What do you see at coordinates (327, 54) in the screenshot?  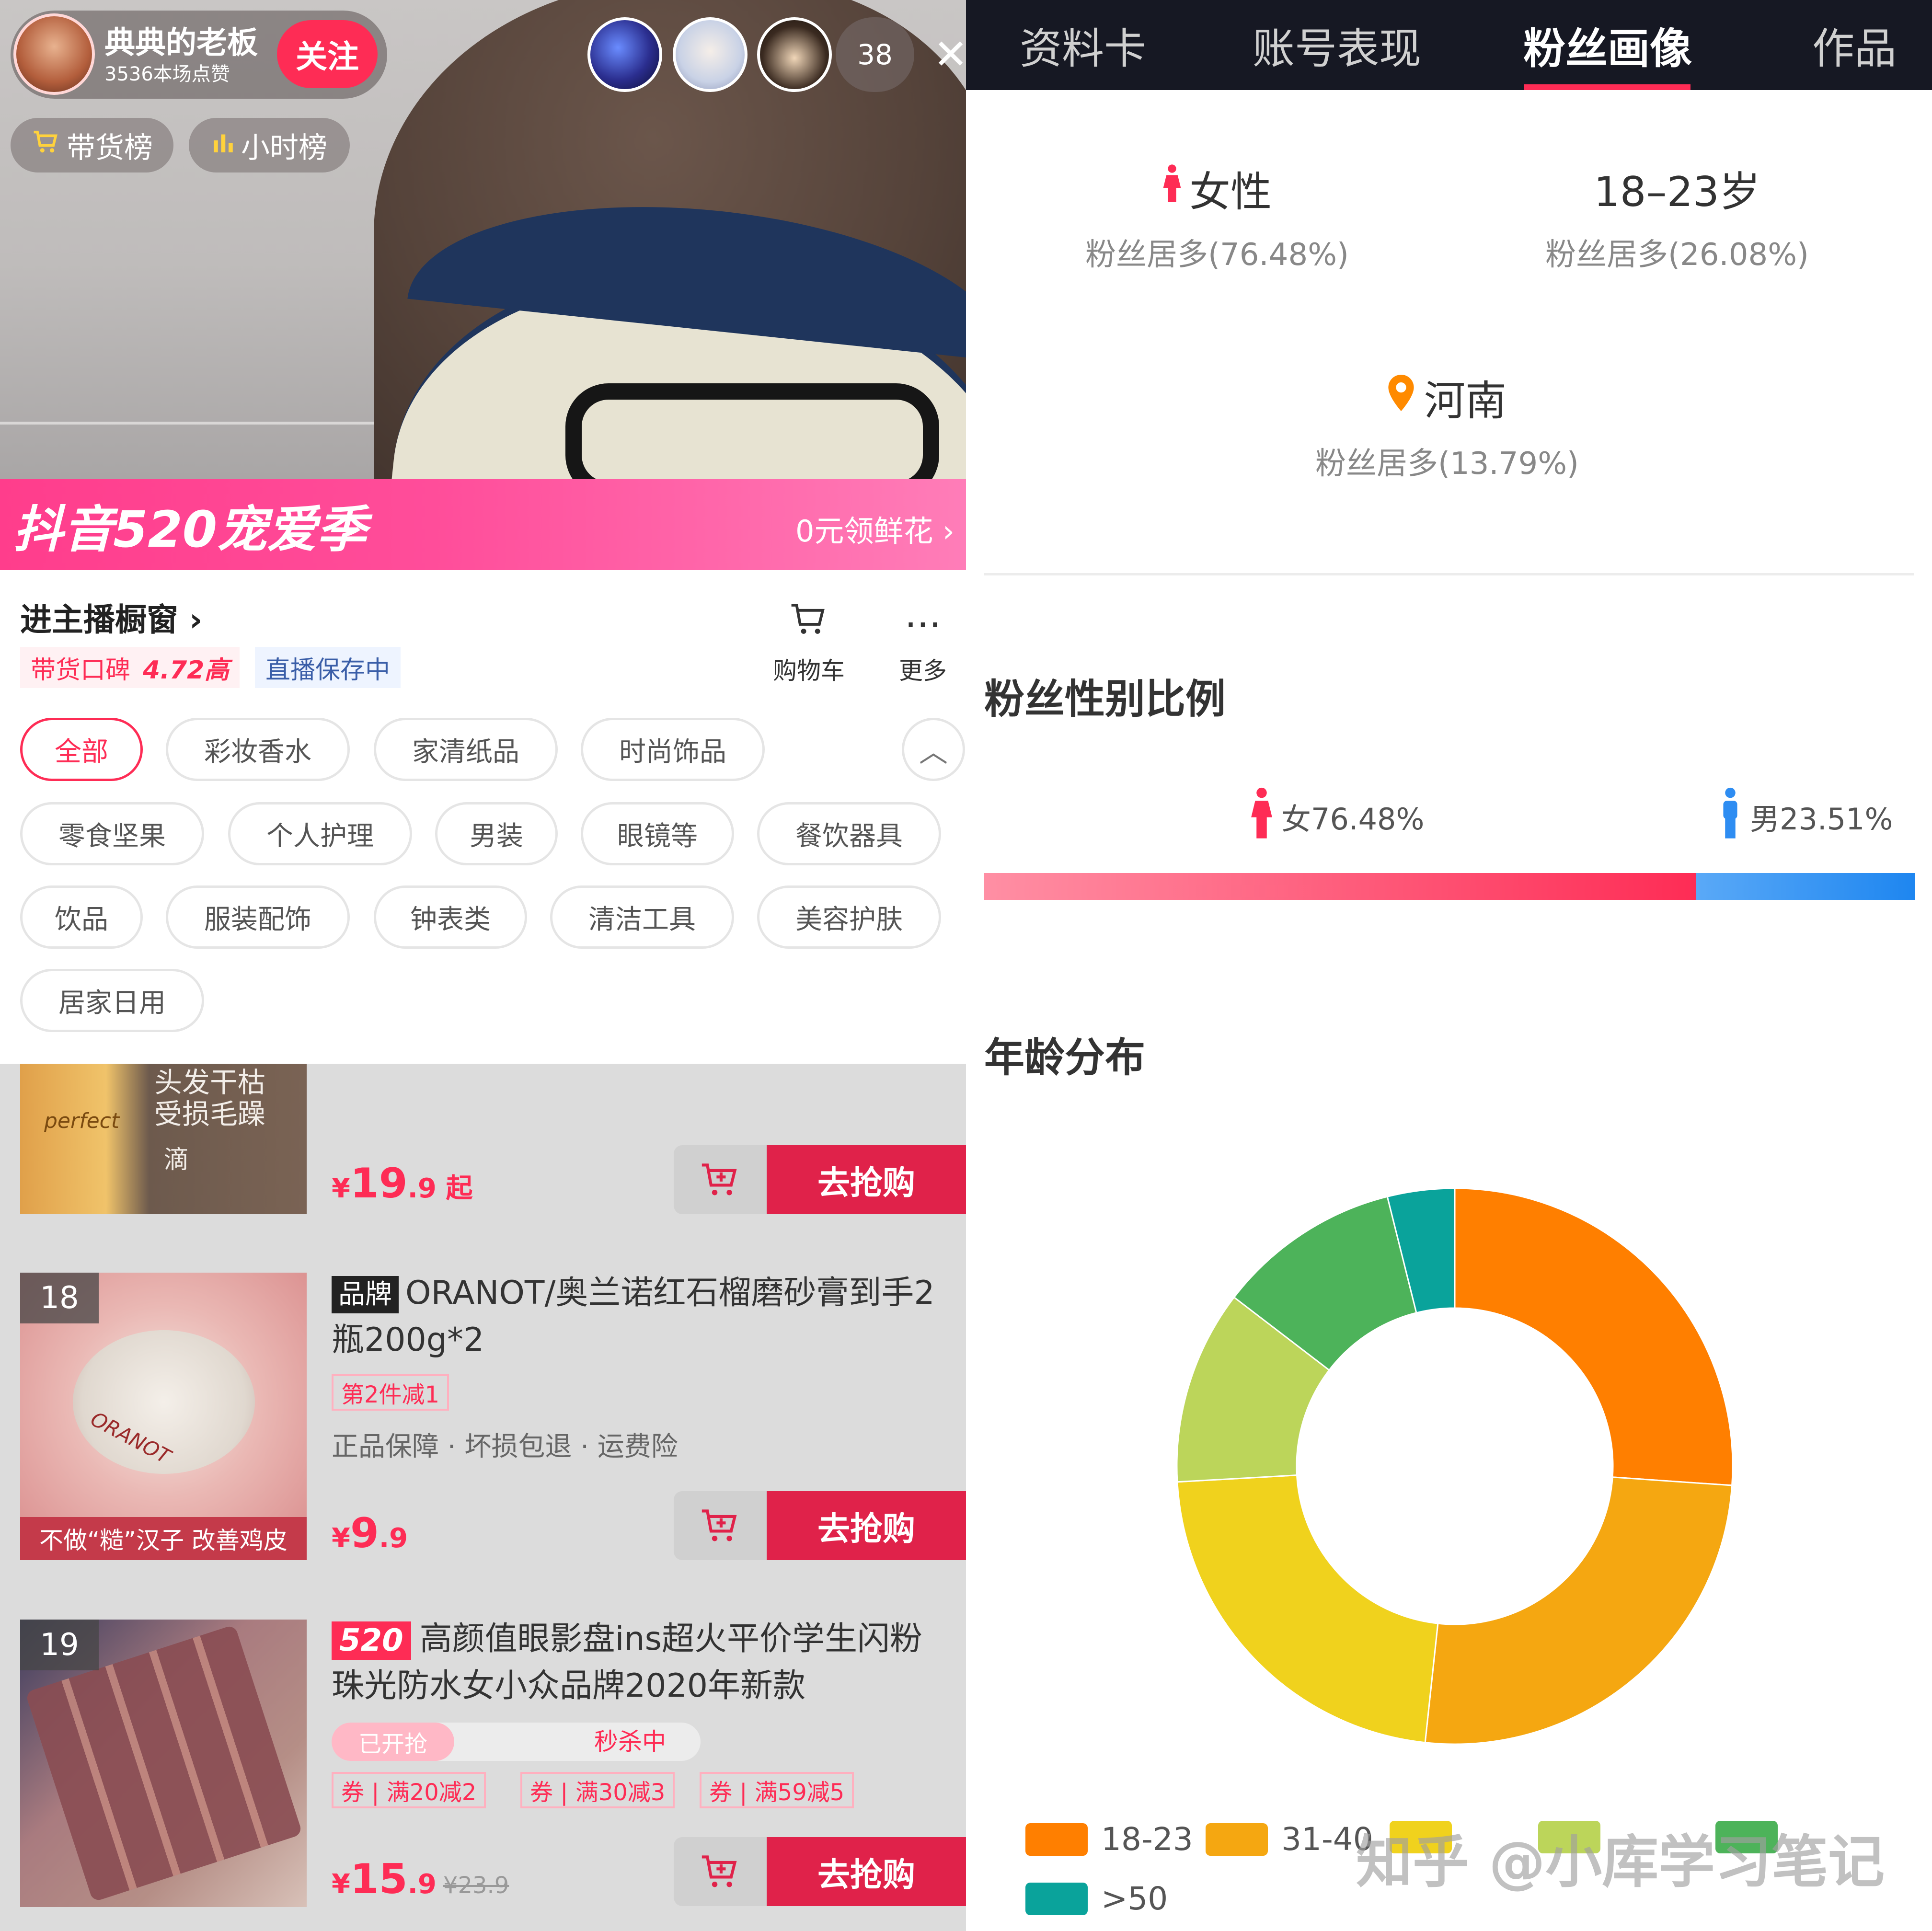 I see `follow-button: 关注` at bounding box center [327, 54].